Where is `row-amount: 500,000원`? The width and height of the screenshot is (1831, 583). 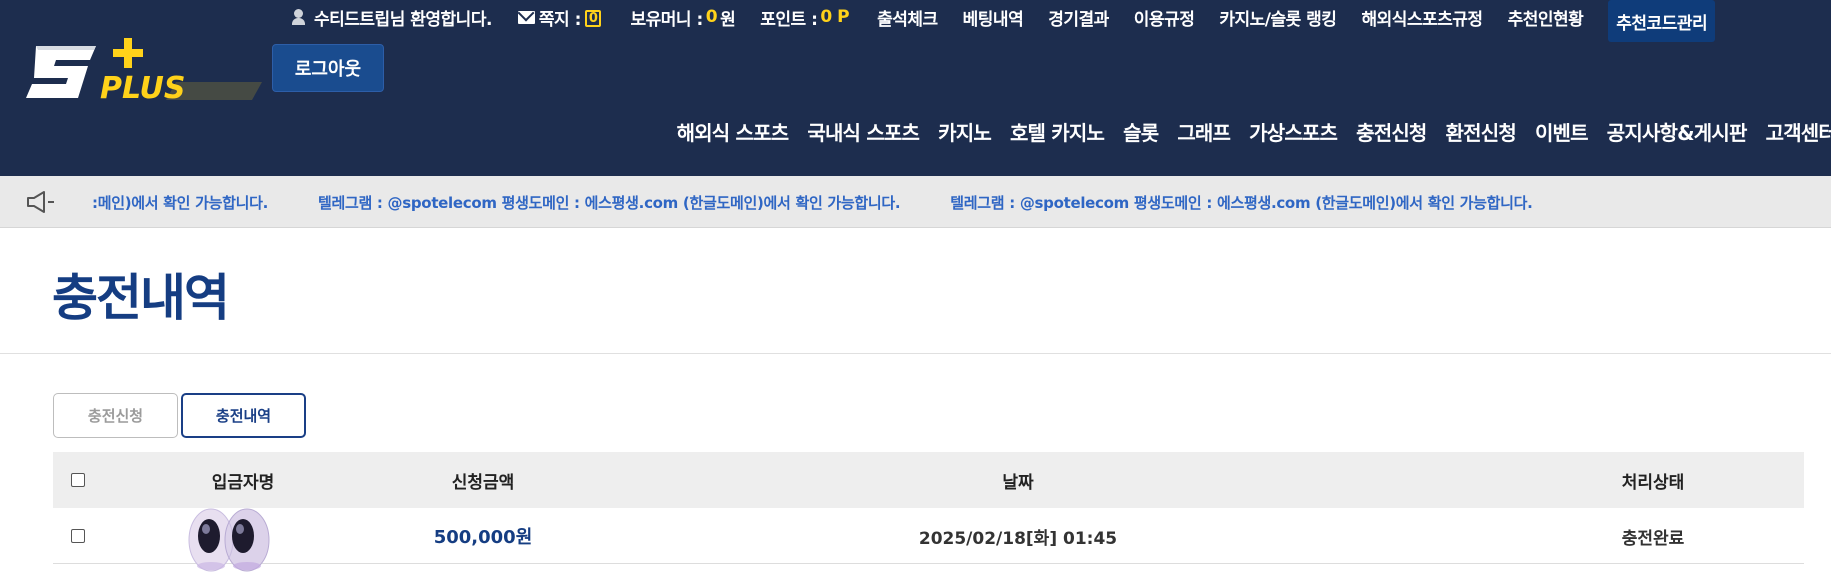
row-amount: 500,000원 is located at coordinates (483, 537).